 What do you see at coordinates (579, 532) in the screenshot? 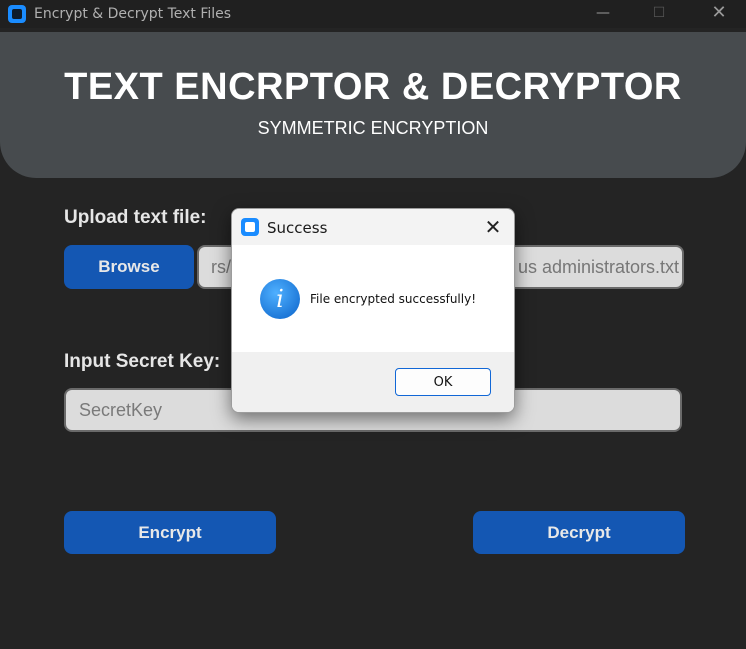
I see `decrypt-button: Decrypt` at bounding box center [579, 532].